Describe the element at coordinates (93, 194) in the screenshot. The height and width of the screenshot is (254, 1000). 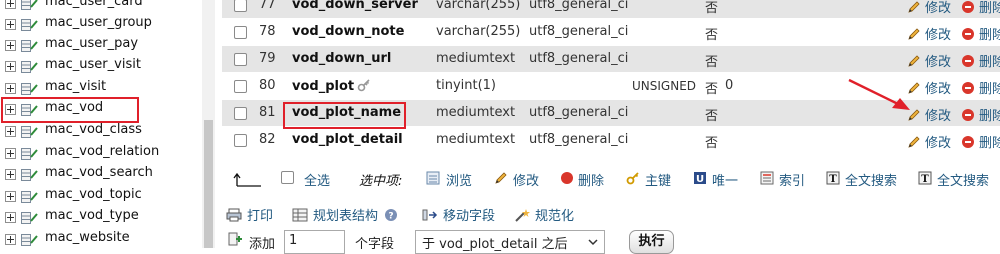
I see `nav-table-label: mac_vod_topic` at that location.